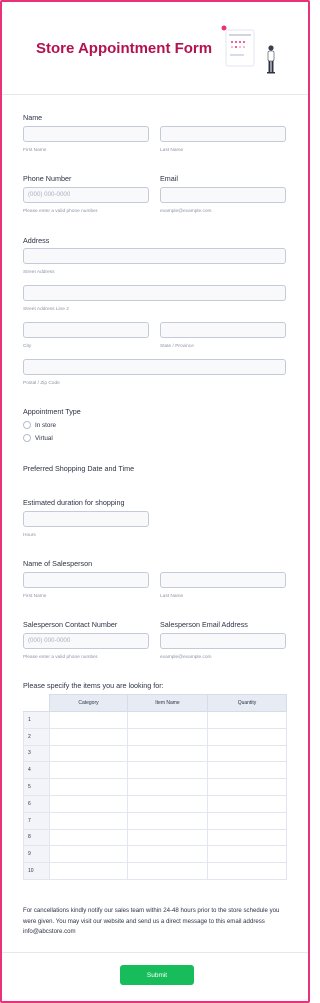  Describe the element at coordinates (86, 195) in the screenshot. I see `phone-input: (000) 000-0000` at that location.